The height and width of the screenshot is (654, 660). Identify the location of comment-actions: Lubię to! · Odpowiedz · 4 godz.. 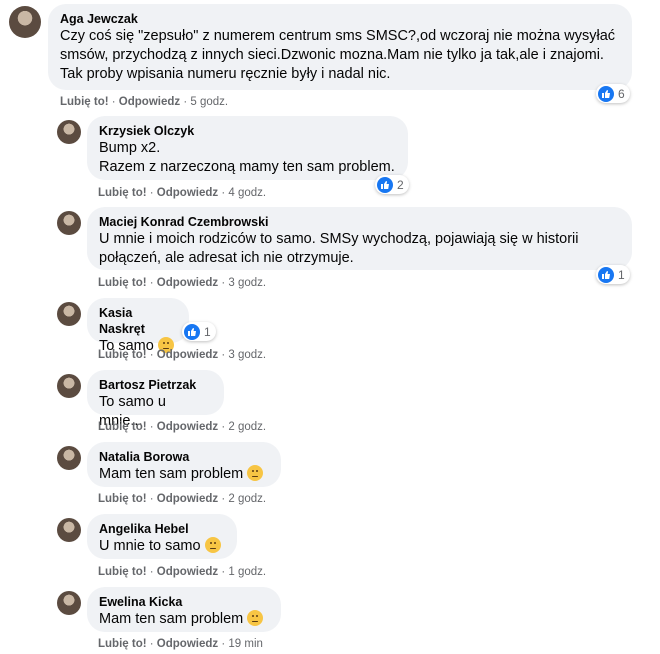
(182, 193).